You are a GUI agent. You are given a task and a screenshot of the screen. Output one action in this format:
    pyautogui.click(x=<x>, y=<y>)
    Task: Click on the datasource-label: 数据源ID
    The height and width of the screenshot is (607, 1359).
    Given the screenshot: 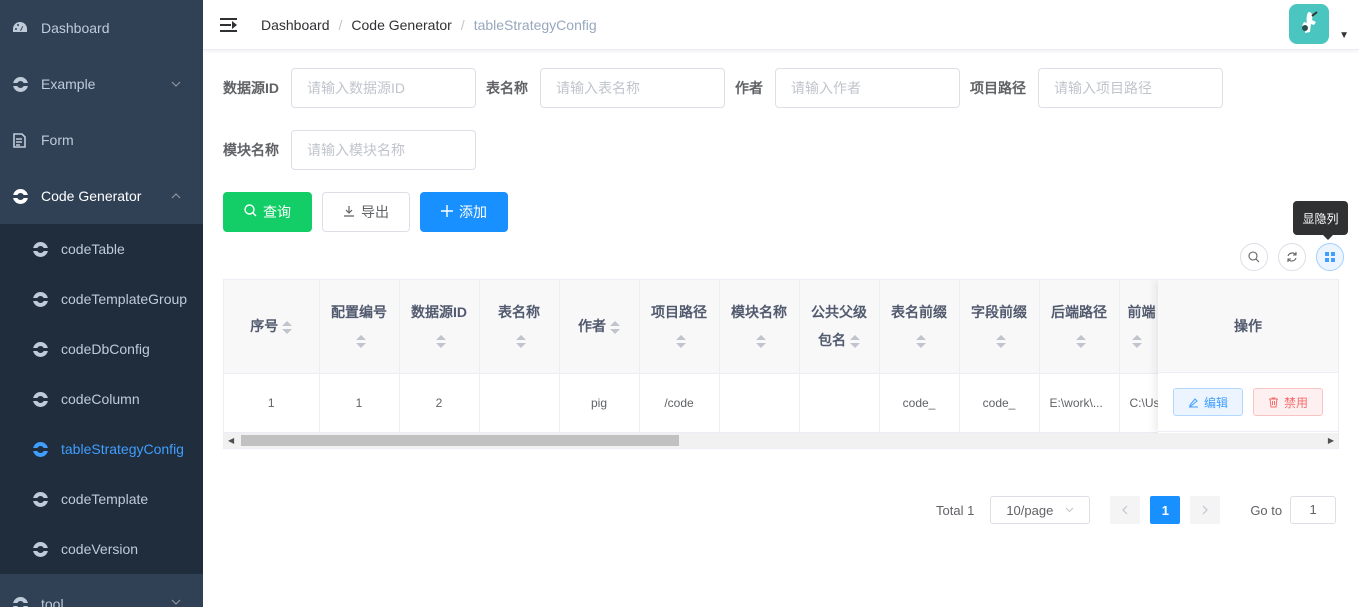 What is the action you would take?
    pyautogui.click(x=251, y=88)
    